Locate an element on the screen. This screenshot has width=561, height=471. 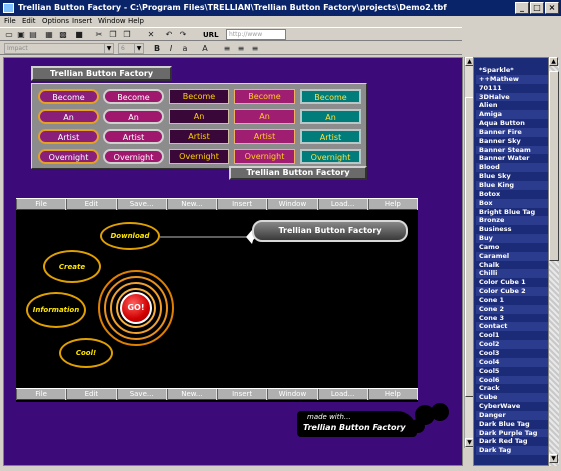
gallery-item: Color Cube 2 is located at coordinates (512, 291).